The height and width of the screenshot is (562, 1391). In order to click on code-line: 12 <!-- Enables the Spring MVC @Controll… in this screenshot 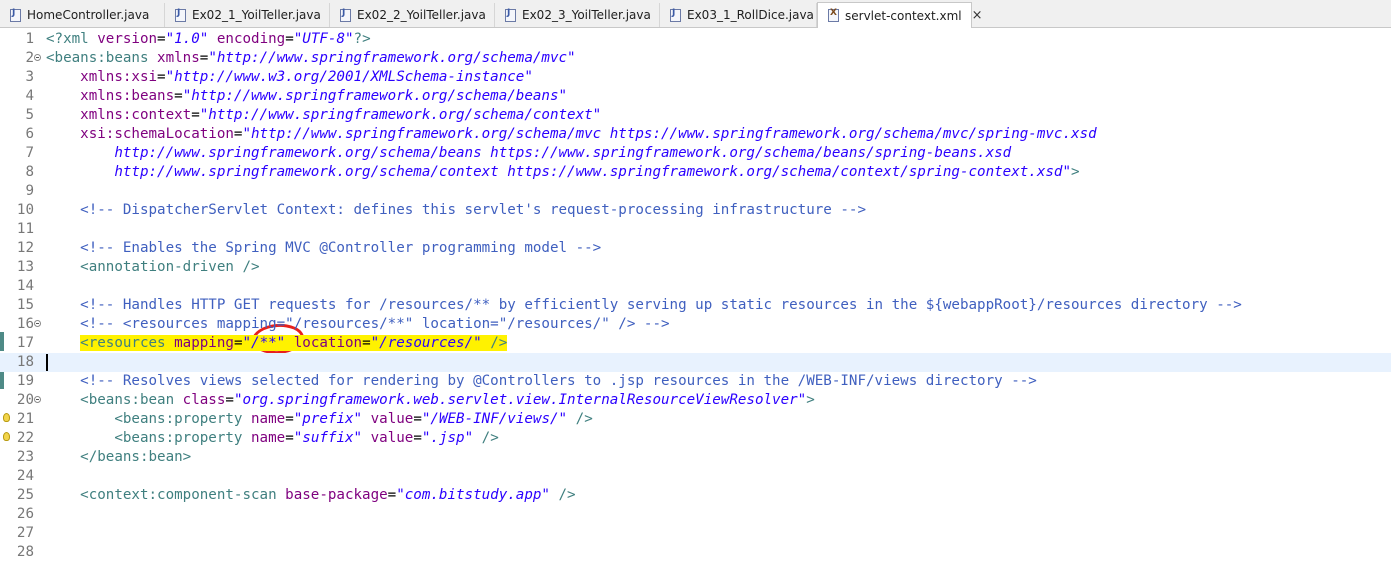, I will do `click(695, 248)`.